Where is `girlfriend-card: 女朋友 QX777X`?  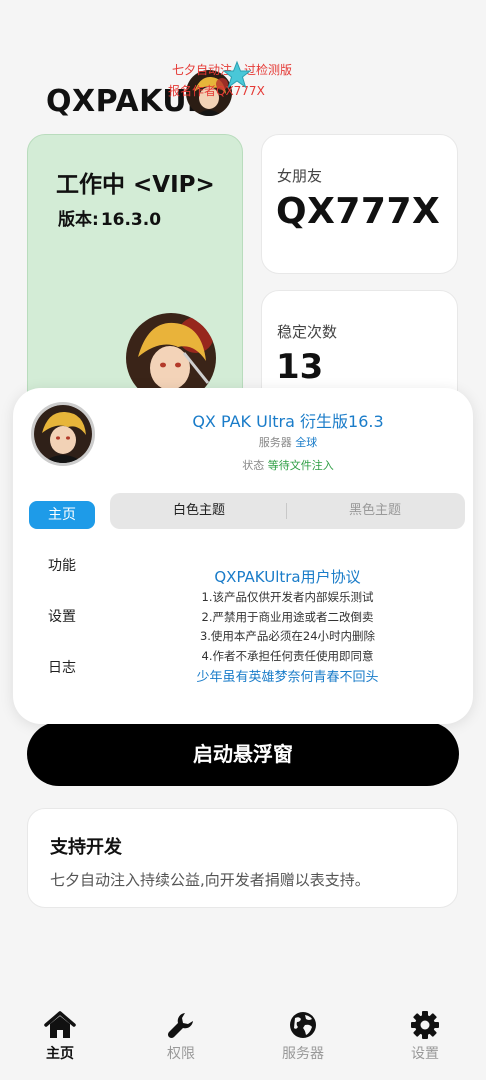
girlfriend-card: 女朋友 QX777X is located at coordinates (359, 204).